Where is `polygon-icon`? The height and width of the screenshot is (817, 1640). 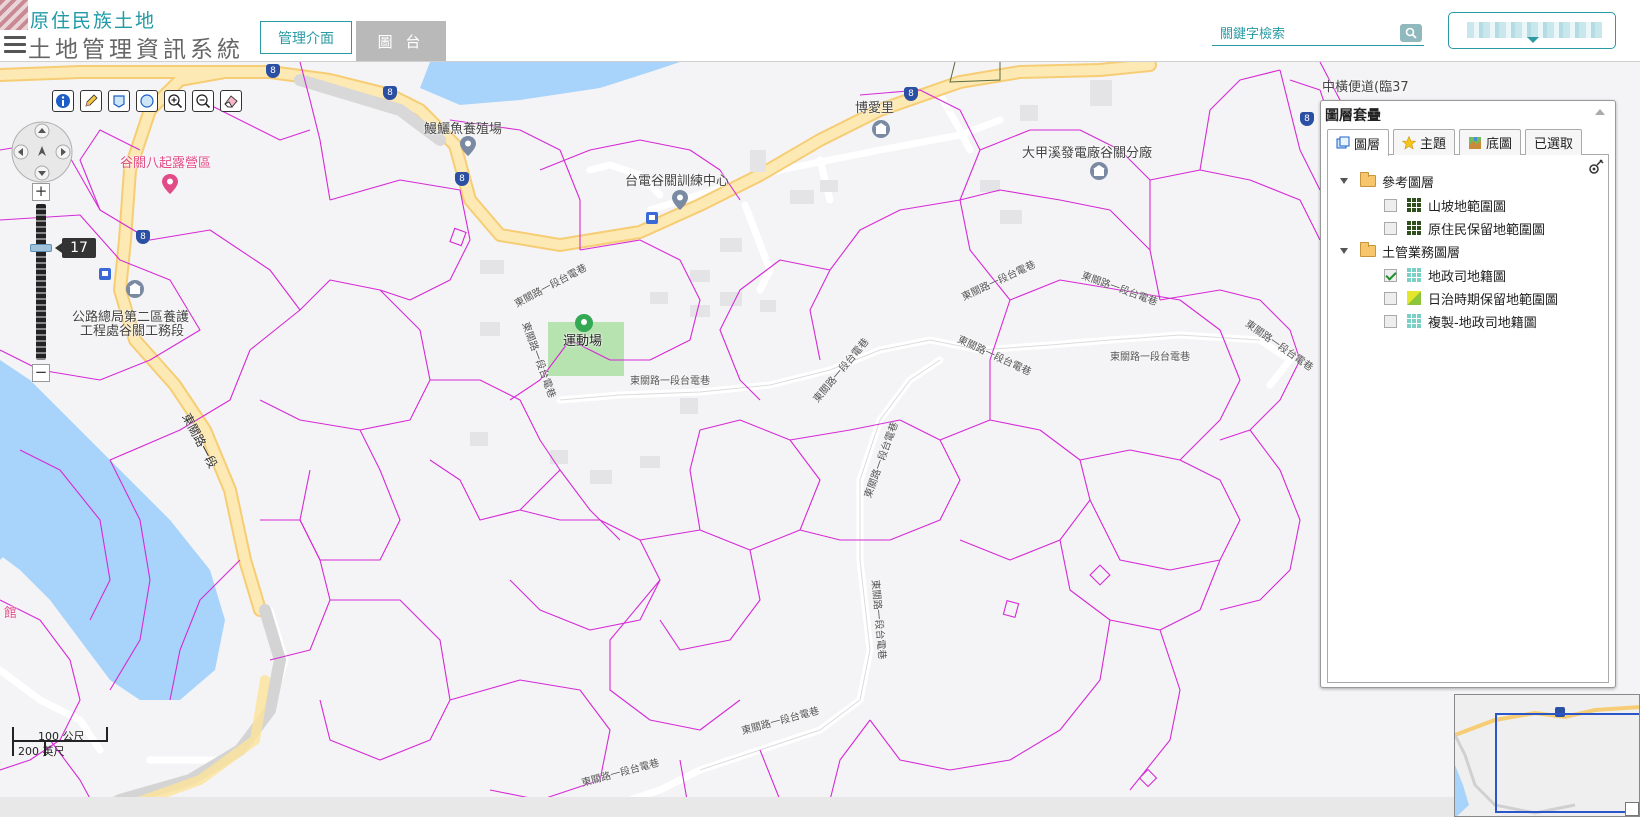 polygon-icon is located at coordinates (119, 101).